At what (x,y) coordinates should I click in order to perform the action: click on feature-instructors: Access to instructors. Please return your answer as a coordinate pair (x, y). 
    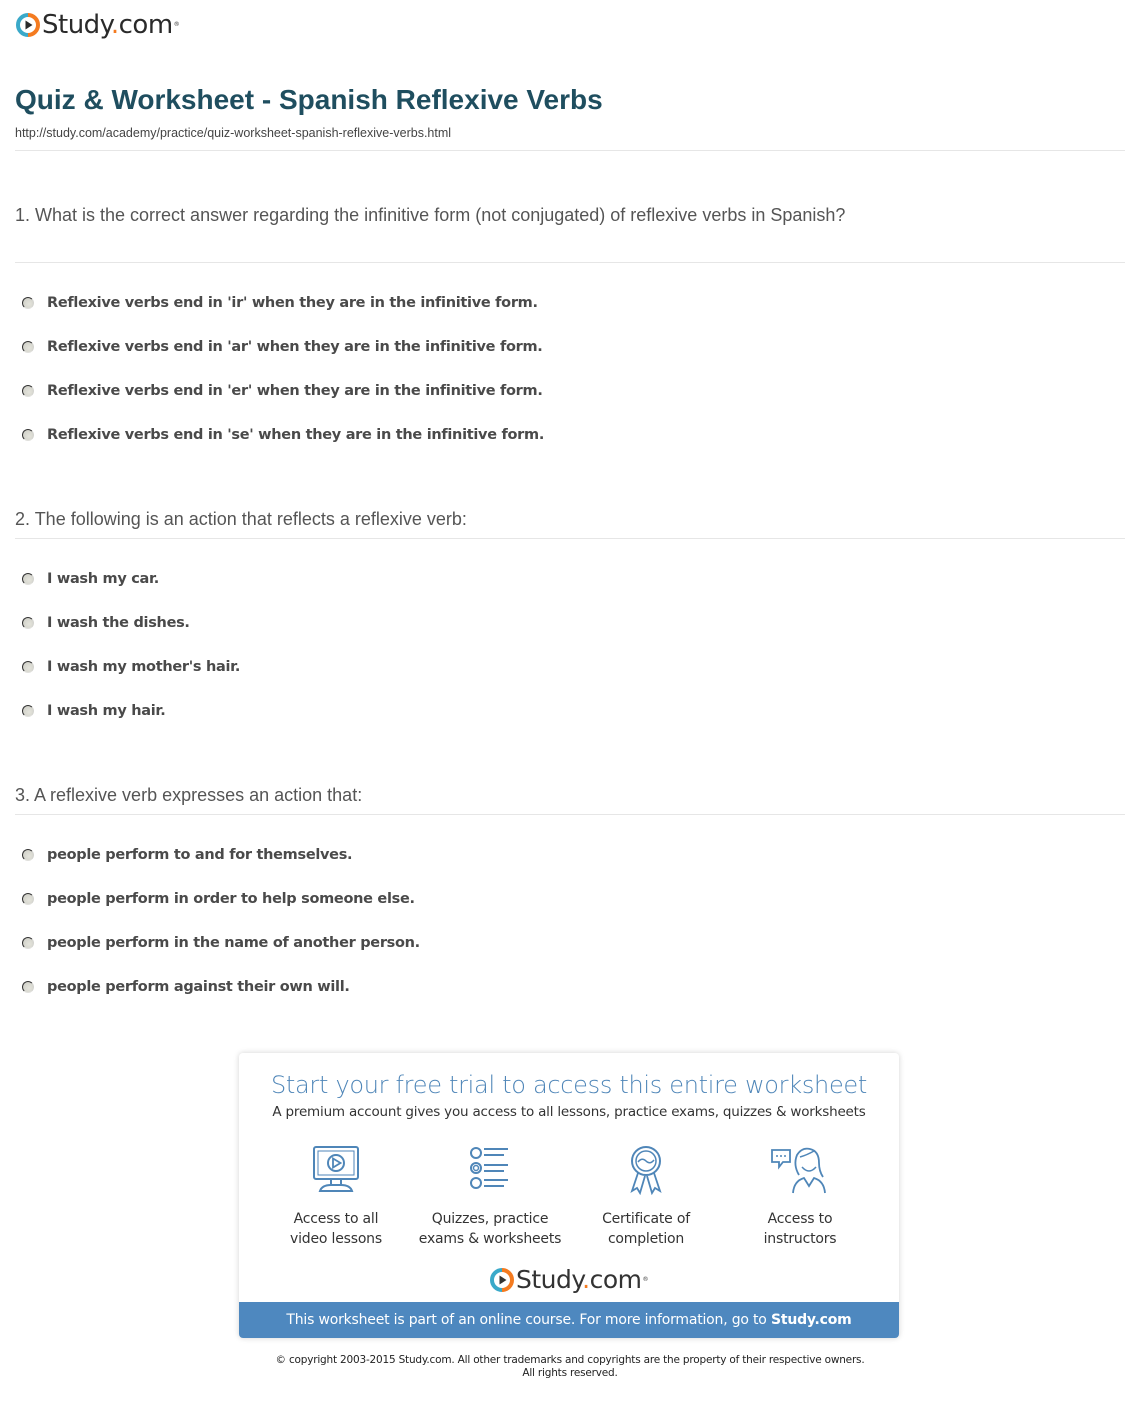
    Looking at the image, I should click on (800, 1197).